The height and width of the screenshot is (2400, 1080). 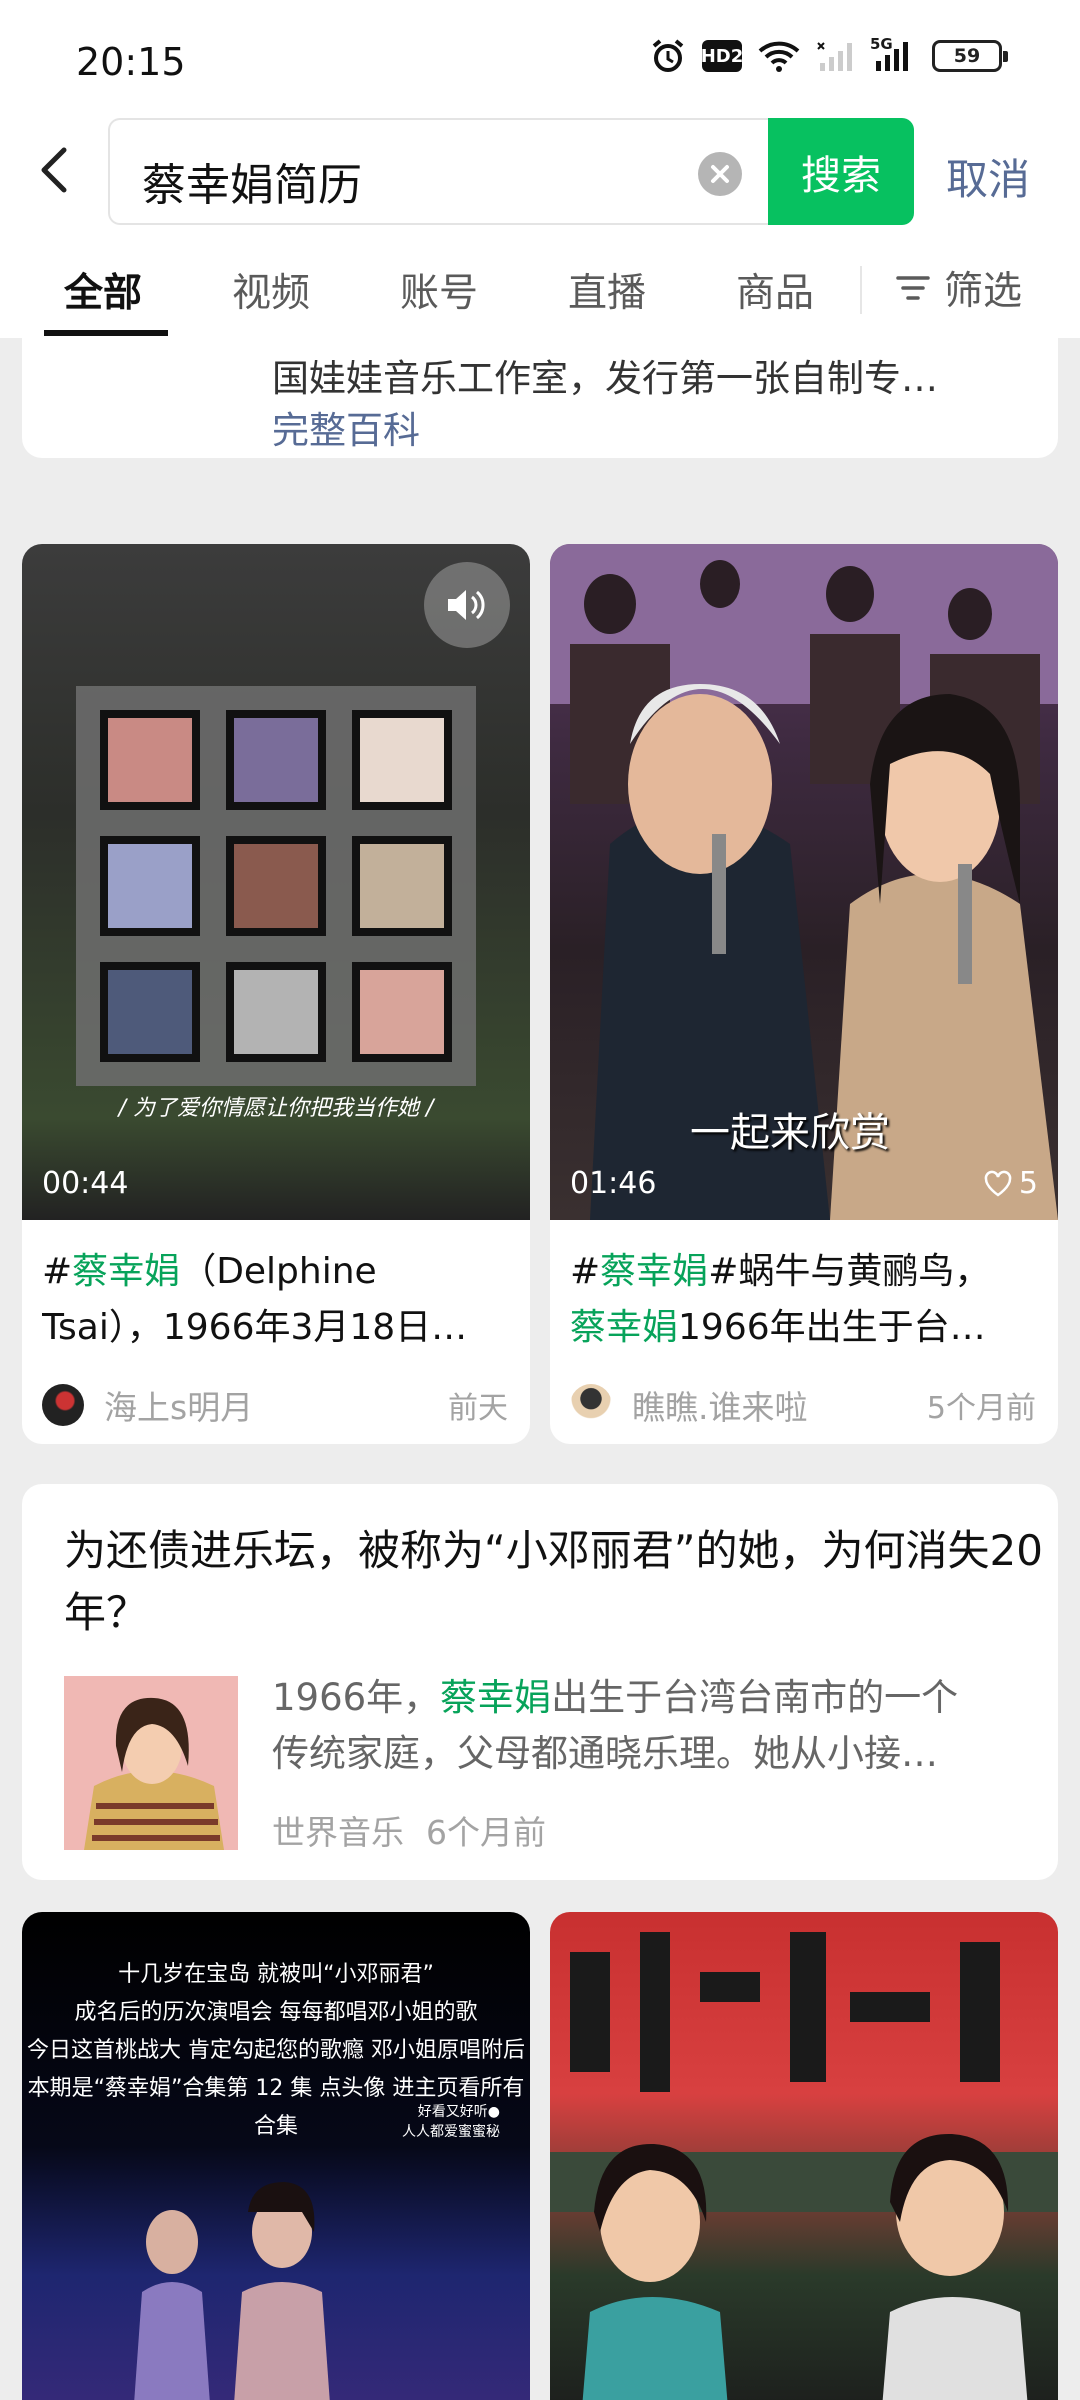 What do you see at coordinates (755, 1697) in the screenshot?
I see `summary-text: 出生于台湾台南市的一个` at bounding box center [755, 1697].